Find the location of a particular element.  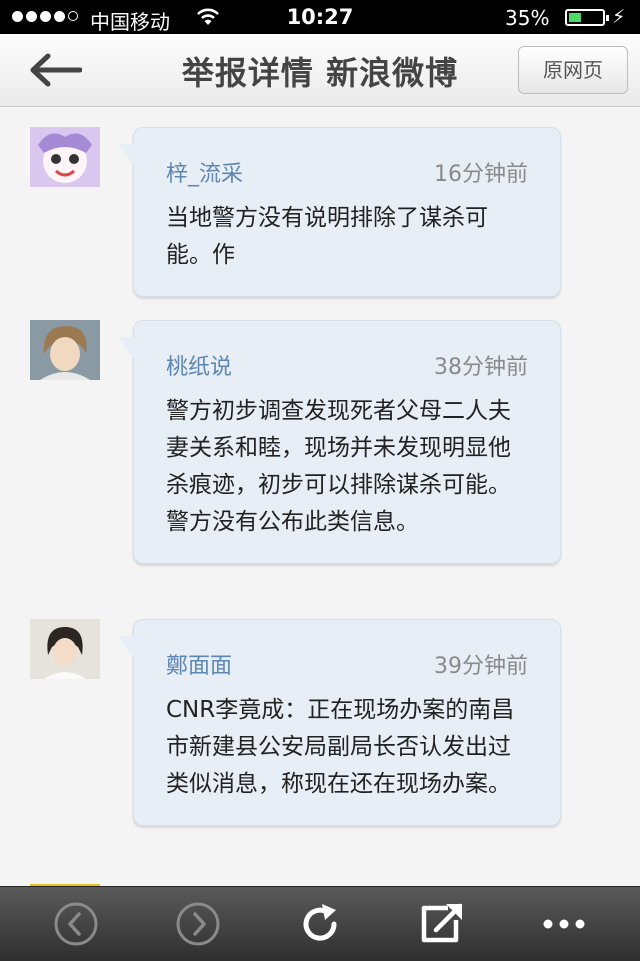

battery-percent: 35% is located at coordinates (527, 18).